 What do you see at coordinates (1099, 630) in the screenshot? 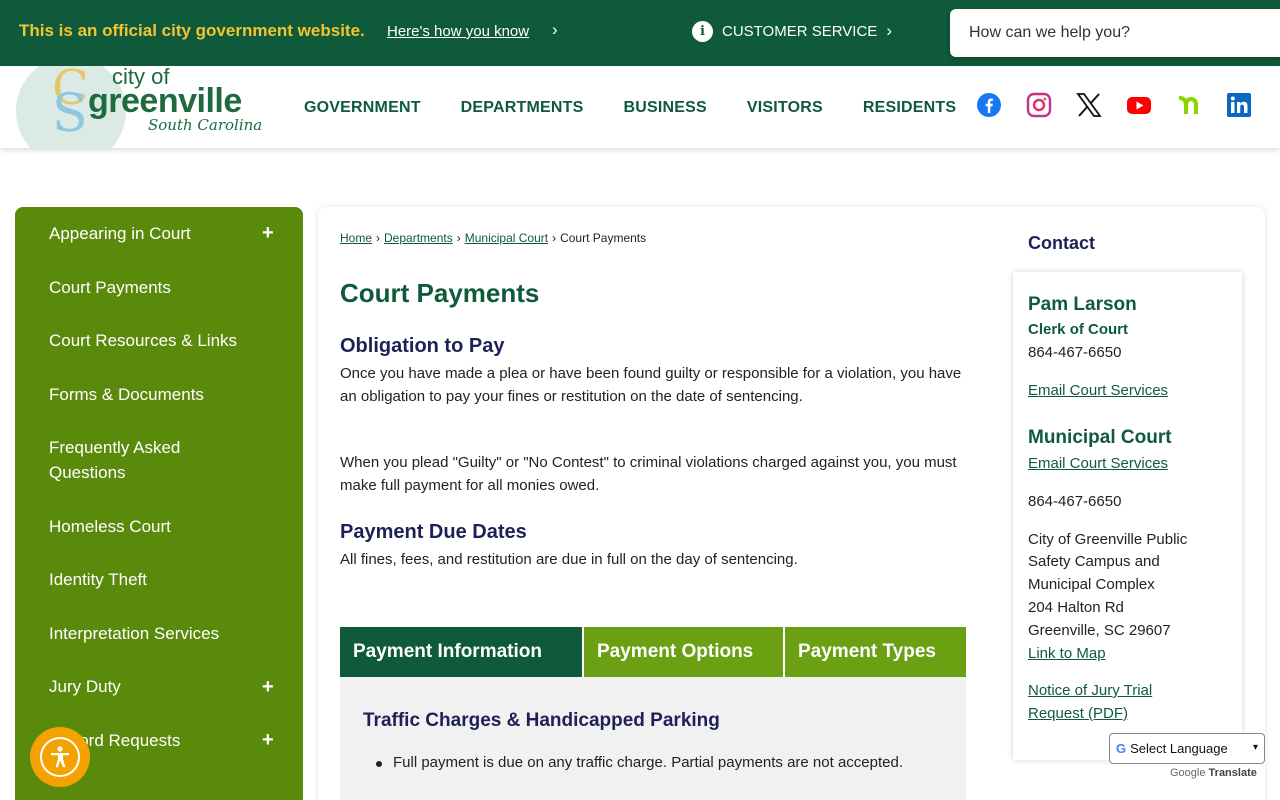
I see `address-line: Greenville, SC 29607` at bounding box center [1099, 630].